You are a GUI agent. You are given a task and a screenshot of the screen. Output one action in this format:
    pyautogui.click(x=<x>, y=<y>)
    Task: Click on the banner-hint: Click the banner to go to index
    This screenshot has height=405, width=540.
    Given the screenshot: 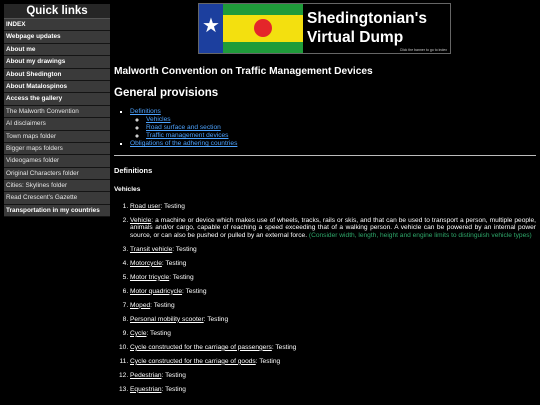 What is the action you would take?
    pyautogui.click(x=423, y=50)
    